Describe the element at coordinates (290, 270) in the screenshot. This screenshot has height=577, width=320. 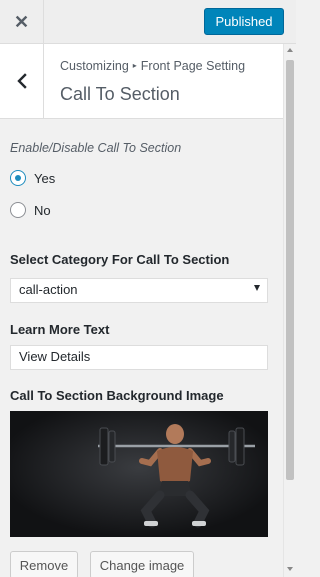
I see `scrollbar-thumb` at that location.